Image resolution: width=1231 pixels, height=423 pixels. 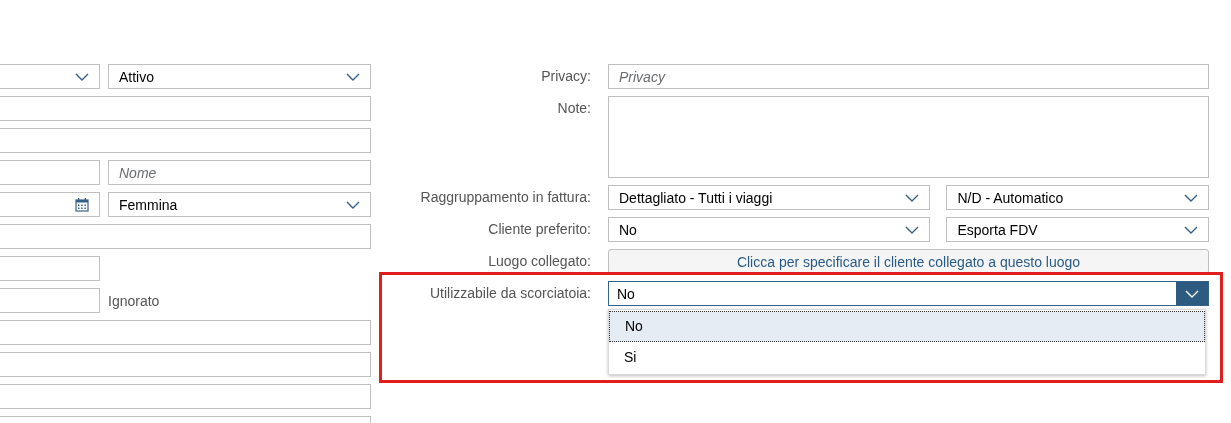 I want to click on dropdown-option: No, so click(x=907, y=326).